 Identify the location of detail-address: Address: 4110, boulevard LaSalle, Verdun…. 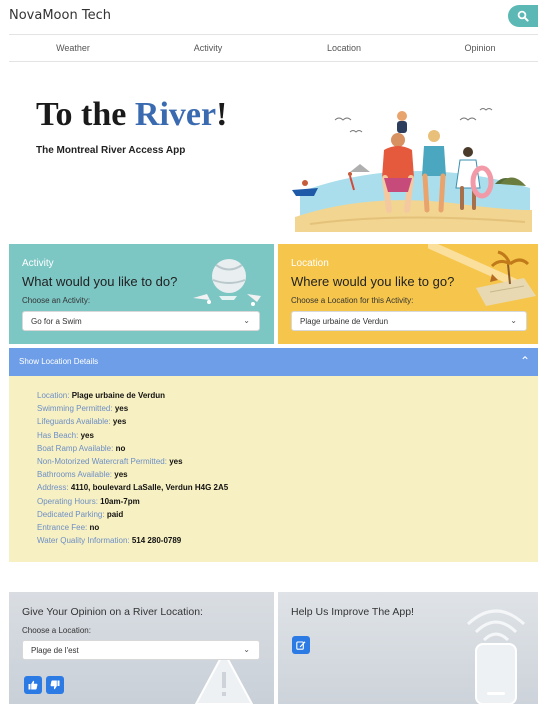
(133, 488).